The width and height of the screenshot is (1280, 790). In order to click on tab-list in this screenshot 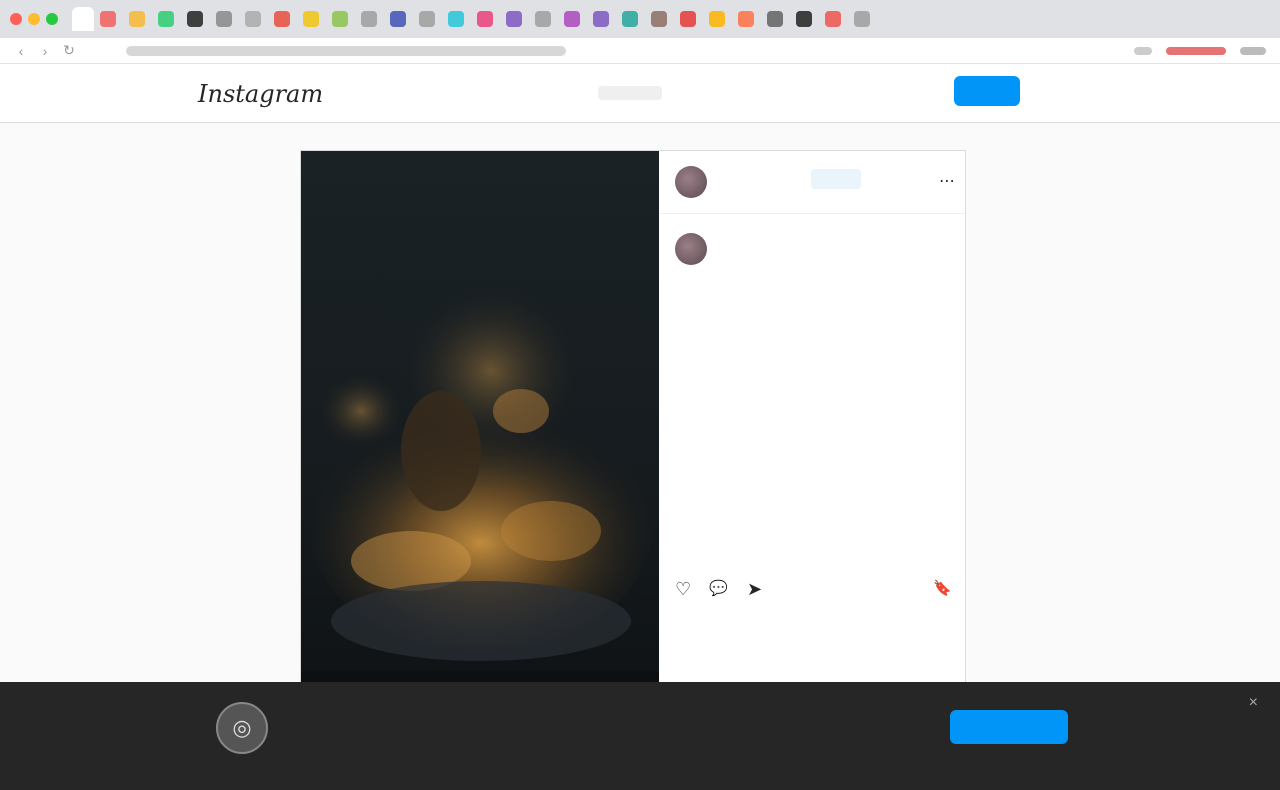, I will do `click(485, 19)`.